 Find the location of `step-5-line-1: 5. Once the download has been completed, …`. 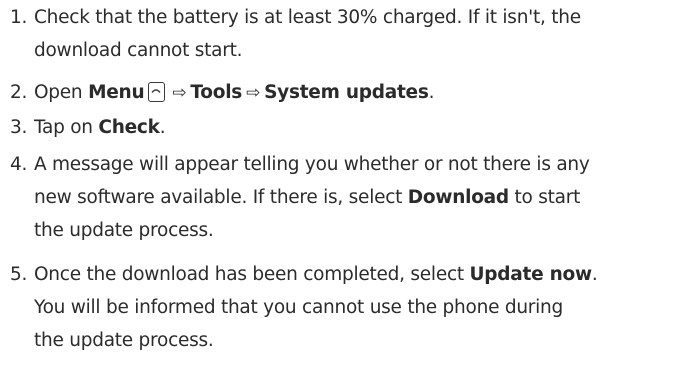

step-5-line-1: 5. Once the download has been completed, … is located at coordinates (345, 274).